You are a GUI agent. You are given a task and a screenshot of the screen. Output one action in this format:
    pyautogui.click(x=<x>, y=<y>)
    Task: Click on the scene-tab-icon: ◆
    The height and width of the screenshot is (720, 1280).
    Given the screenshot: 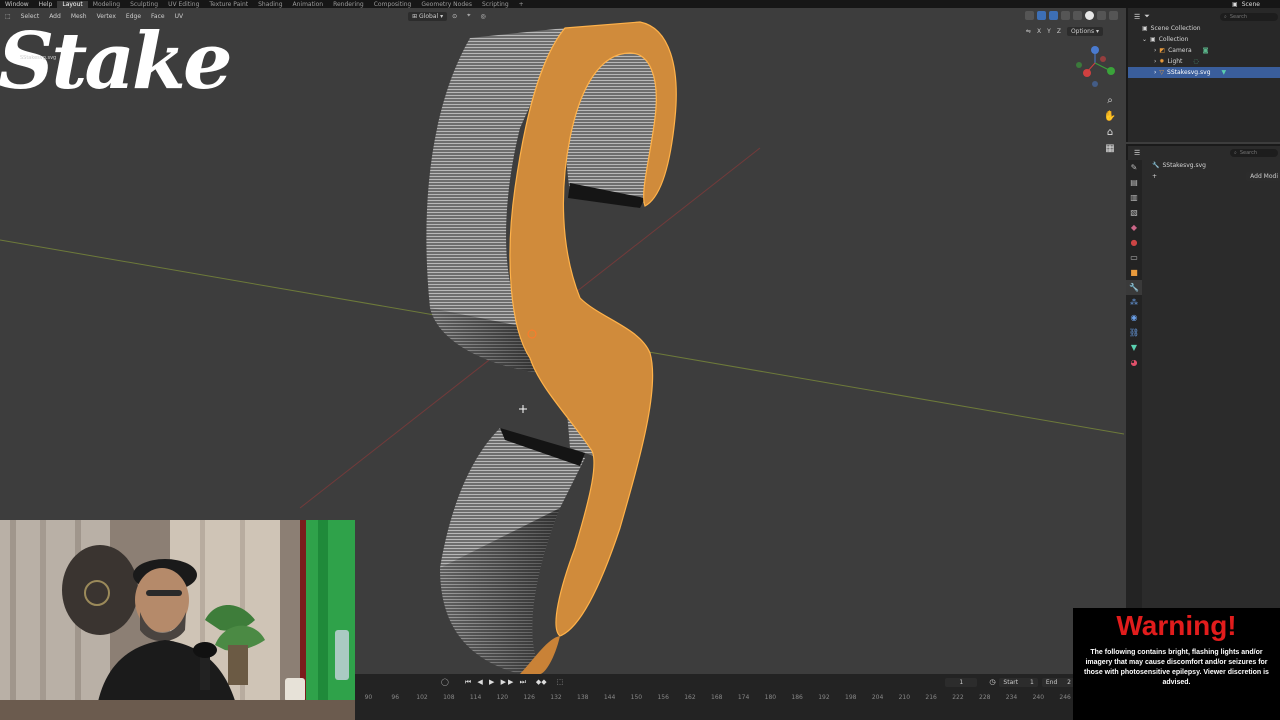 What is the action you would take?
    pyautogui.click(x=1134, y=227)
    